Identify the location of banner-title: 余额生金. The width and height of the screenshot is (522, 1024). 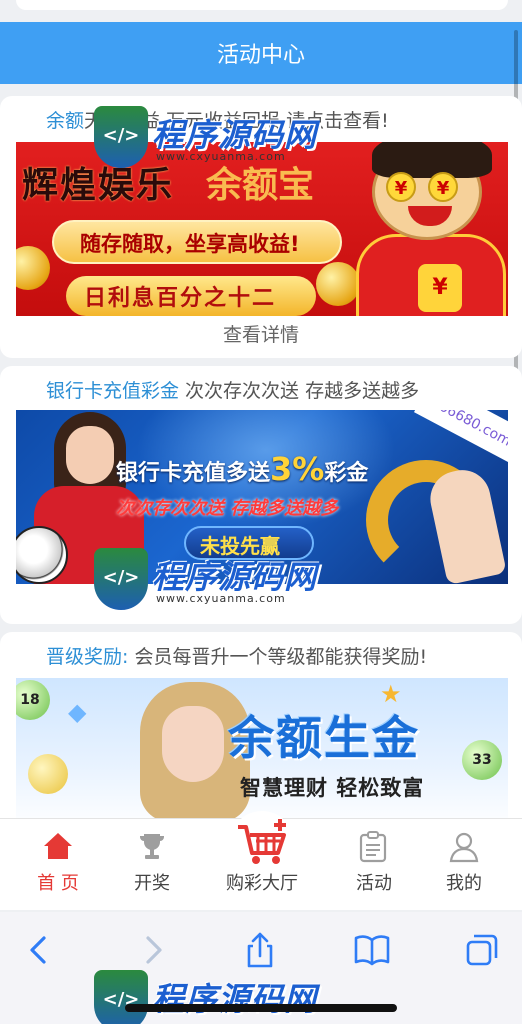
(324, 738).